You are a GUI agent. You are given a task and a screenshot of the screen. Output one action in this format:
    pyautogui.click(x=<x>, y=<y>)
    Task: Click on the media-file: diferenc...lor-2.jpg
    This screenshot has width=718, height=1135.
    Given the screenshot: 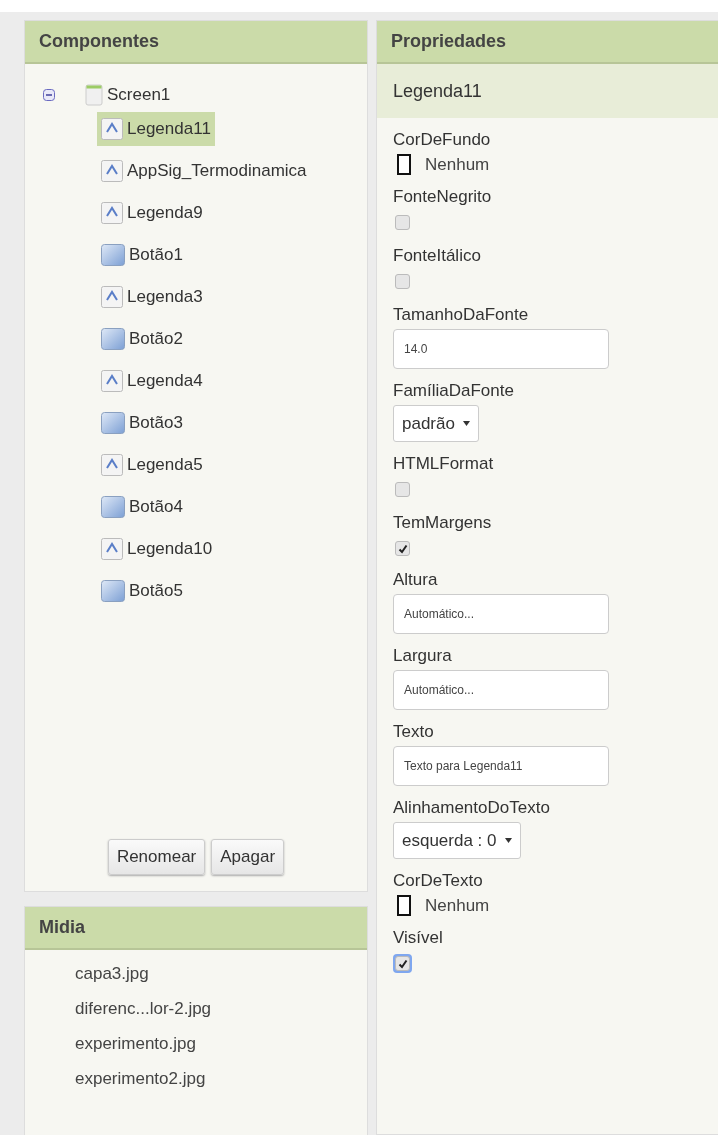 What is the action you would take?
    pyautogui.click(x=221, y=1016)
    